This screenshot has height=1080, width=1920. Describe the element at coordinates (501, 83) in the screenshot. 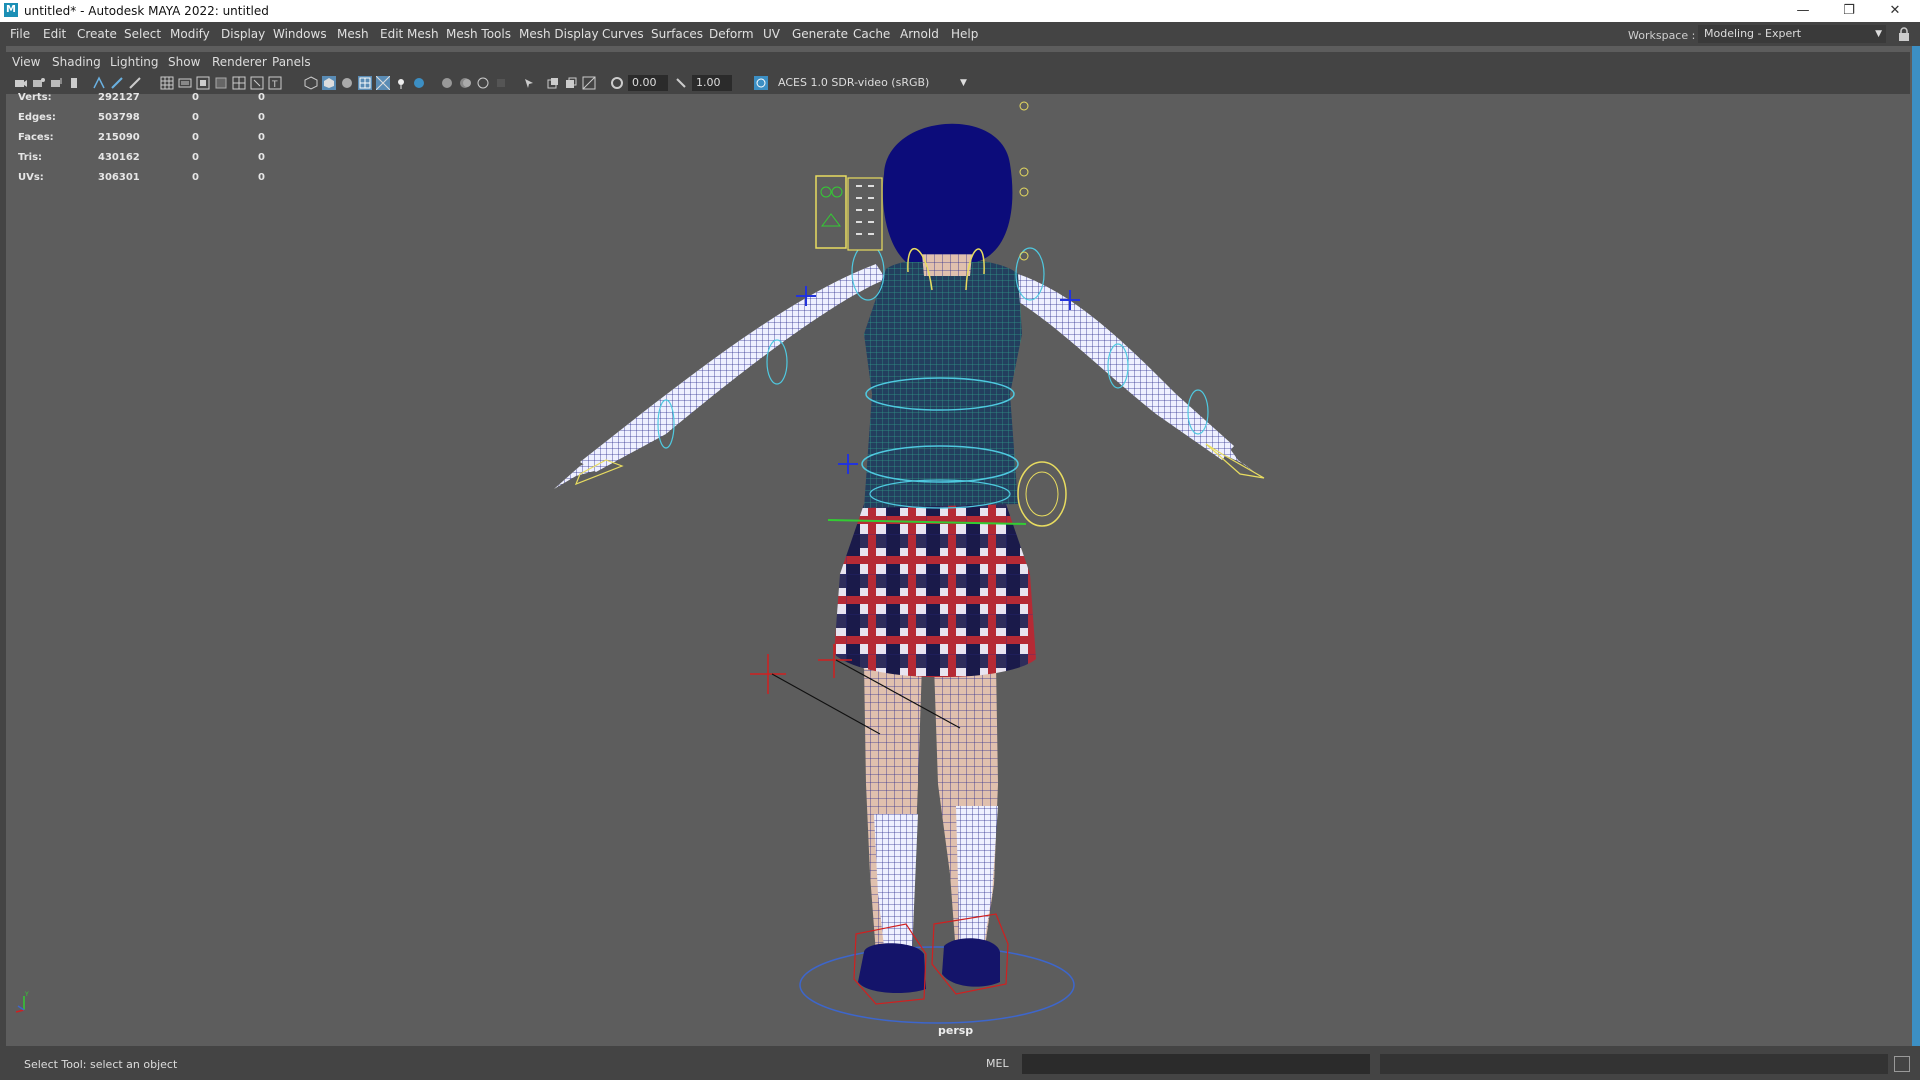

I see `depth-of-field-icon` at that location.